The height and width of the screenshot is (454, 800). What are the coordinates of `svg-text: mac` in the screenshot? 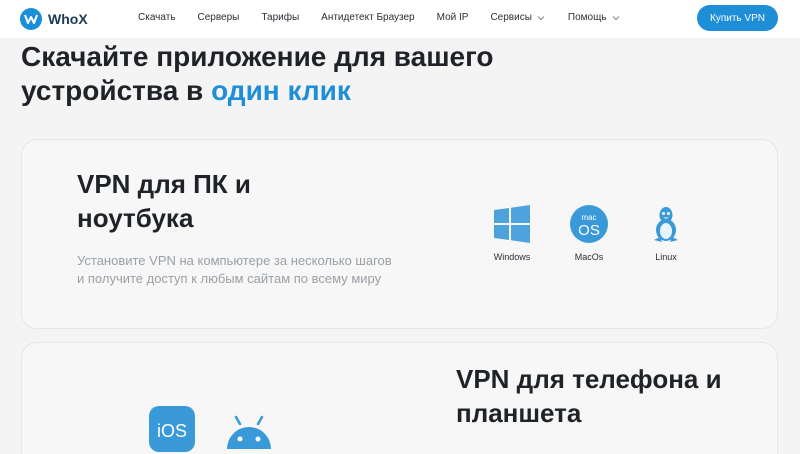 It's located at (588, 217).